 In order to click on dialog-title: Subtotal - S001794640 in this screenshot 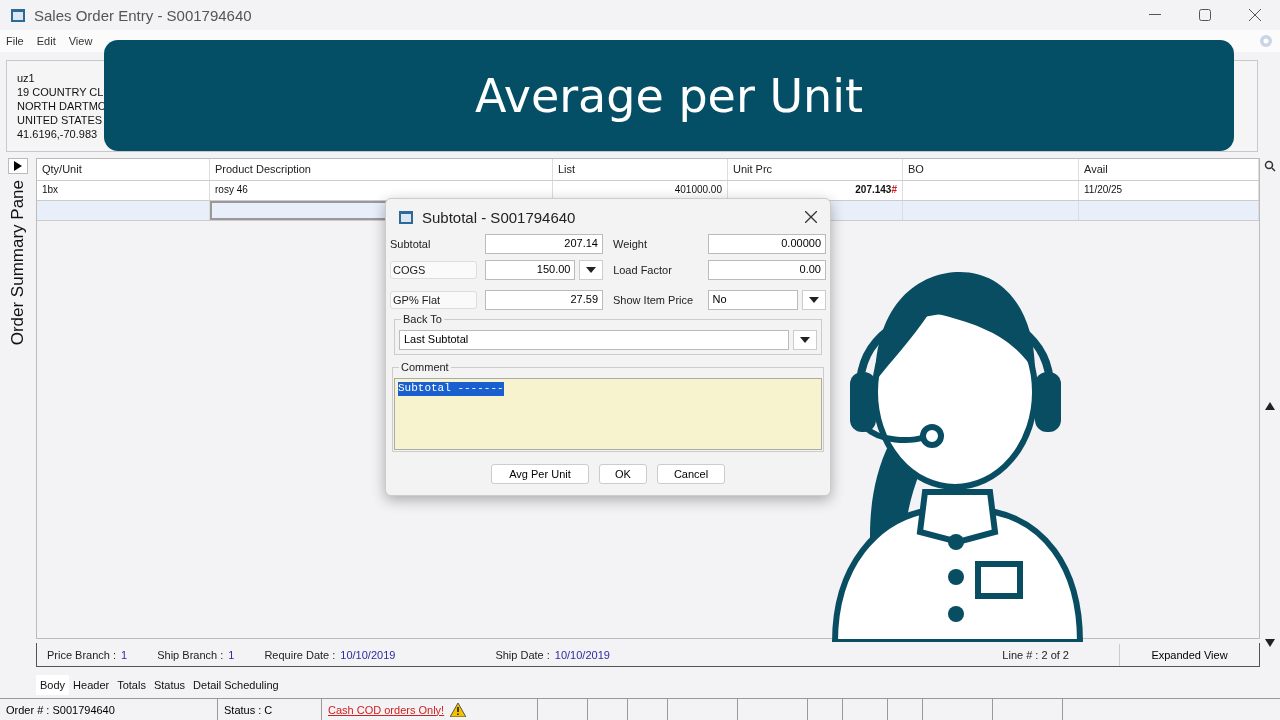, I will do `click(499, 217)`.